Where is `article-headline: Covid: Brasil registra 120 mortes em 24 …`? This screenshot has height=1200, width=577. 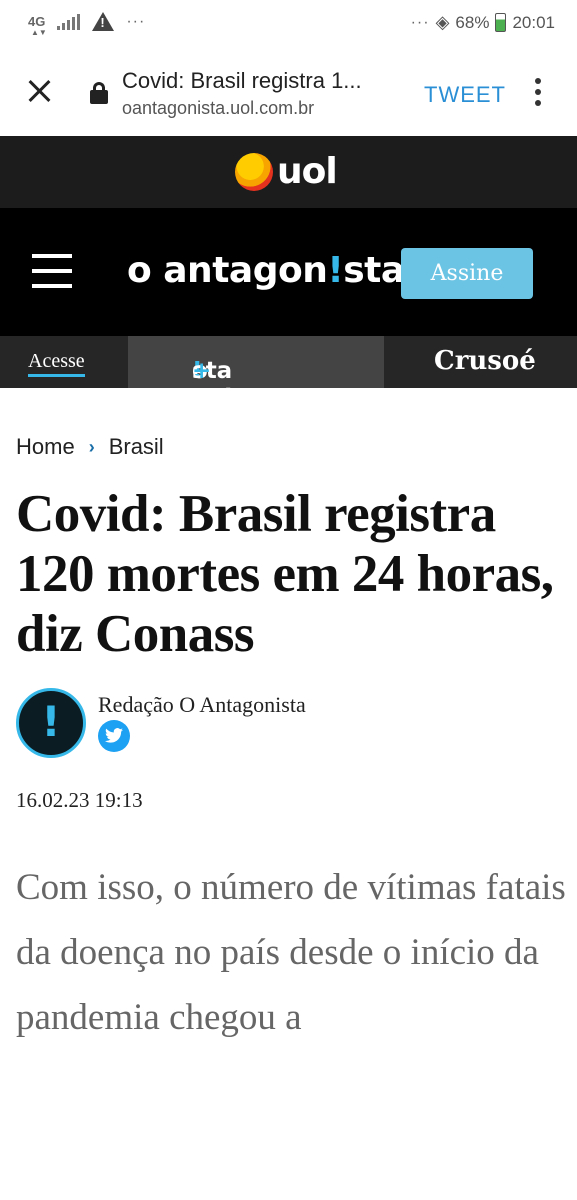
article-headline: Covid: Brasil registra 120 mortes em 24 … is located at coordinates (285, 574).